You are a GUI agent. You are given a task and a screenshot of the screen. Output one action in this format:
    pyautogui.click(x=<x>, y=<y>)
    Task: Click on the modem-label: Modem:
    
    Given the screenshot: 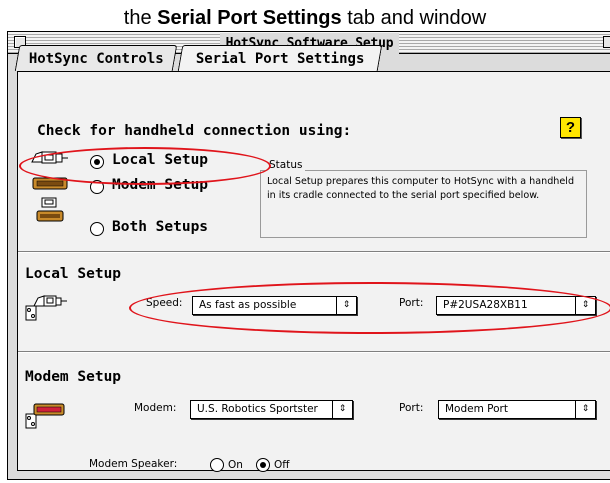 What is the action you would take?
    pyautogui.click(x=155, y=408)
    